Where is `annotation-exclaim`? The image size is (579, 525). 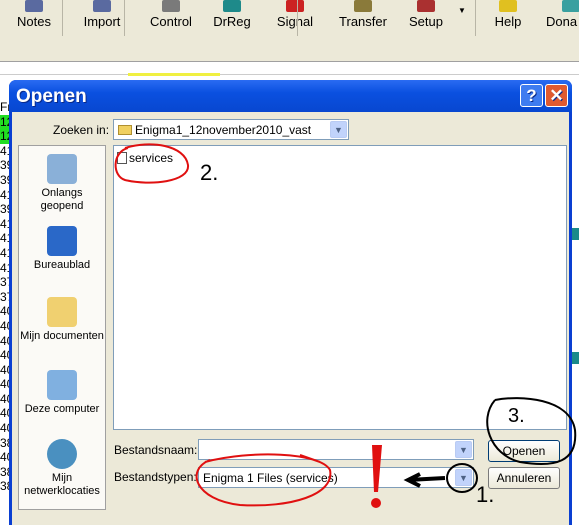
annotation-exclaim is located at coordinates (377, 468).